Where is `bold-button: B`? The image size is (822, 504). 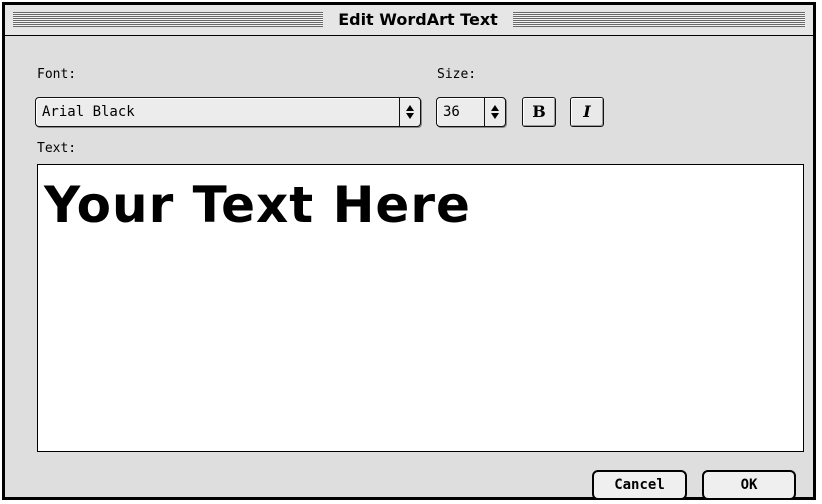
bold-button: B is located at coordinates (539, 112).